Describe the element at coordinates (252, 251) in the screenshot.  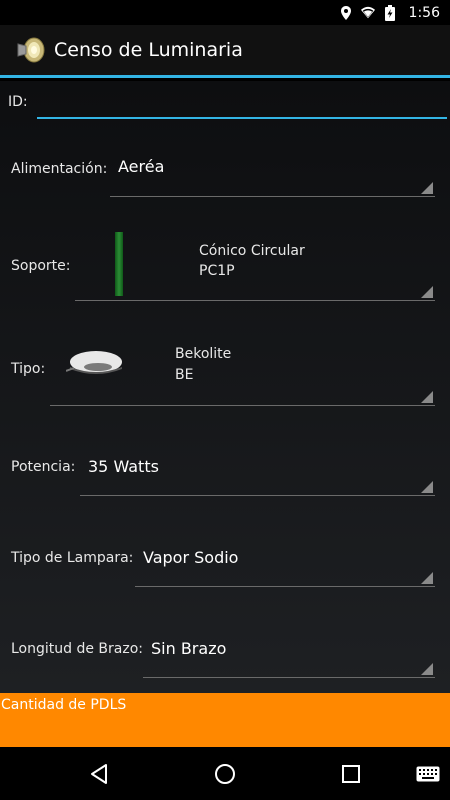
I see `soporte-value-line1: Cónico Circular` at that location.